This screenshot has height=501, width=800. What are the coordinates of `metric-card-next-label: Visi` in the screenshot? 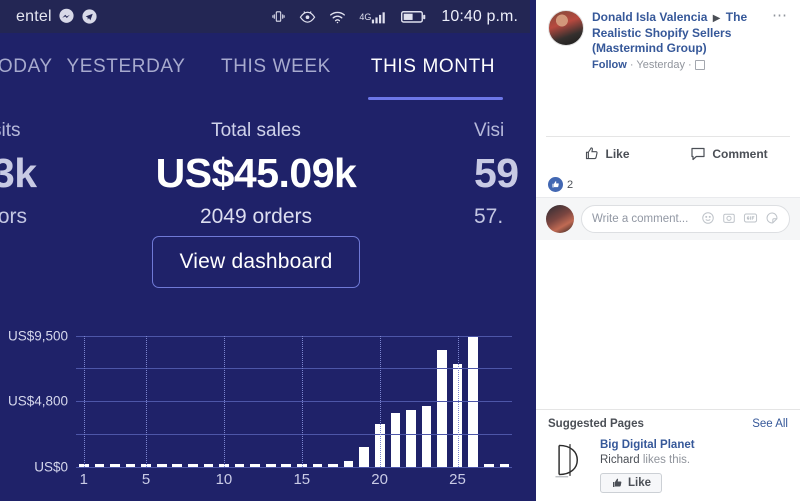 It's located at (489, 130).